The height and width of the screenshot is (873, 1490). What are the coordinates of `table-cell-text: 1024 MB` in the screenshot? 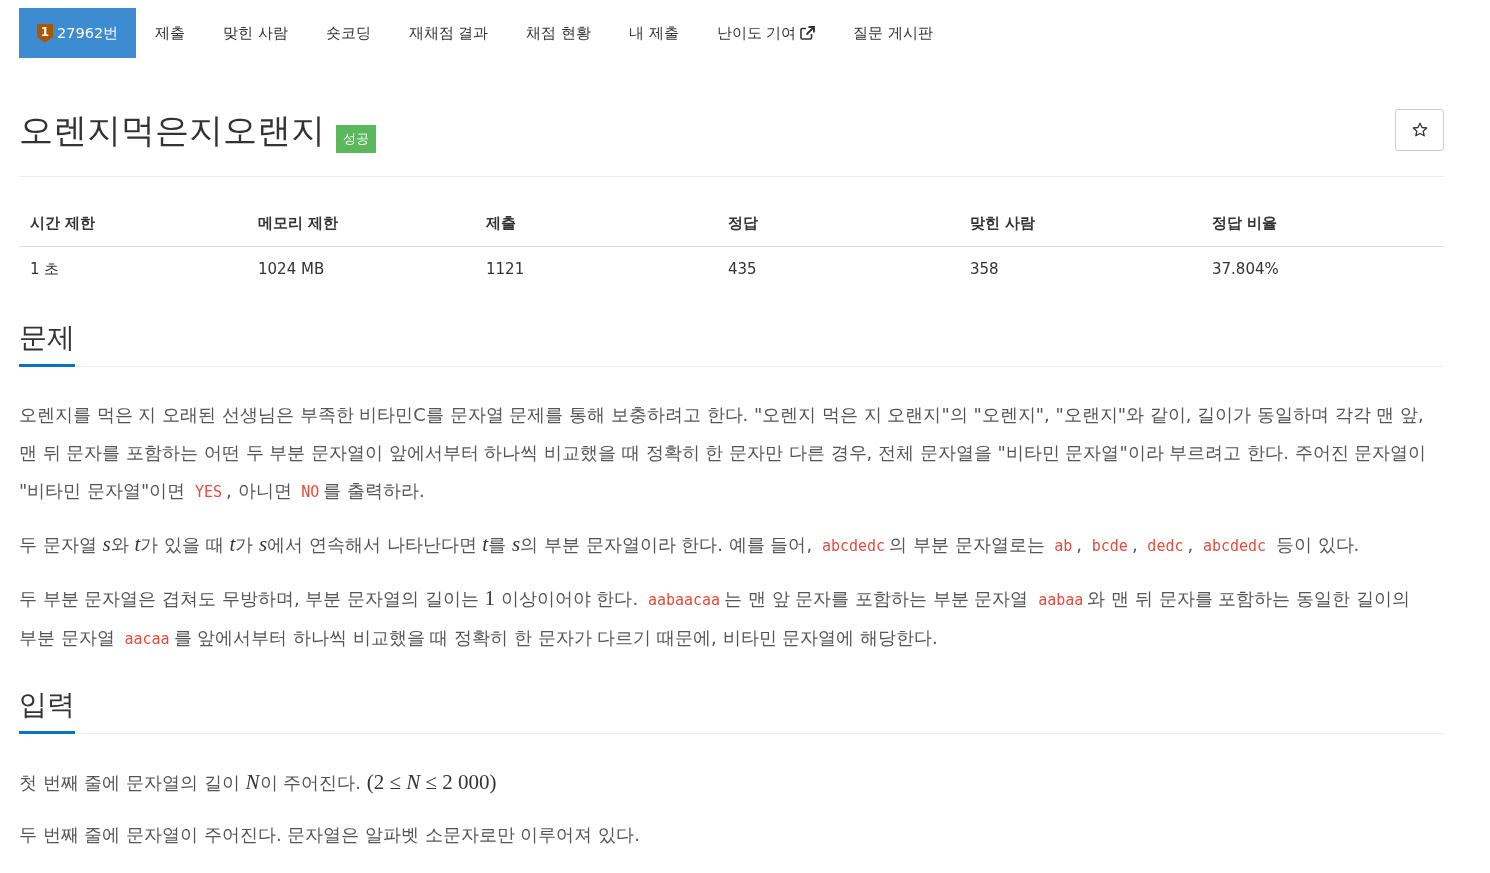 It's located at (291, 269).